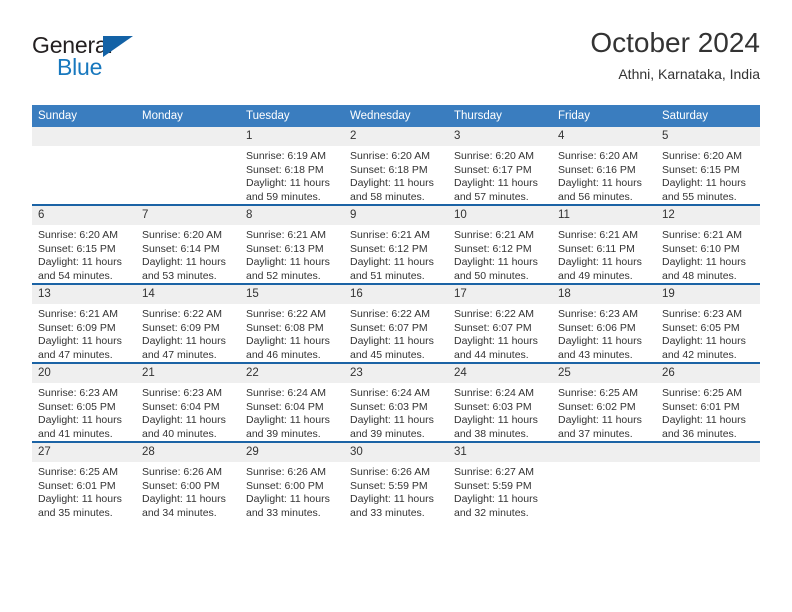 The width and height of the screenshot is (792, 612). Describe the element at coordinates (604, 373) in the screenshot. I see `day-number: 25` at that location.